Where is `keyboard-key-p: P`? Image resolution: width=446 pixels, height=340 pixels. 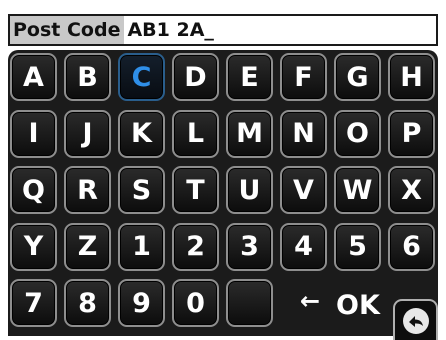
keyboard-key-p: P is located at coordinates (411, 133).